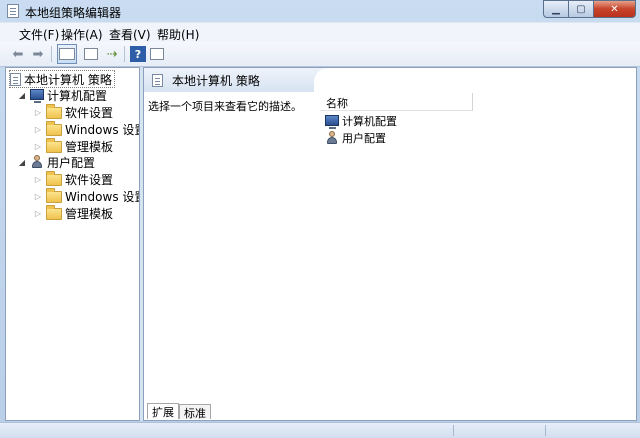 This screenshot has height=438, width=640. I want to click on tree-item-software-settings: ▷ 软件设置, so click(73, 112).